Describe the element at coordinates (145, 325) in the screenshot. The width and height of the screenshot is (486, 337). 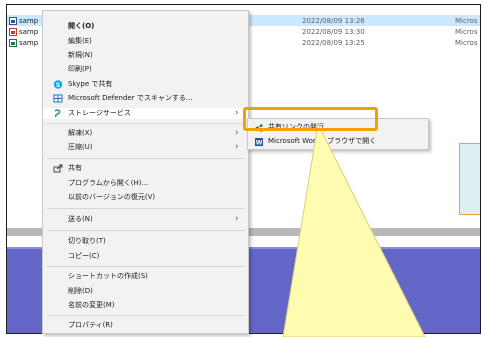
I see `menu-item-properties: プロパティ(R)` at that location.